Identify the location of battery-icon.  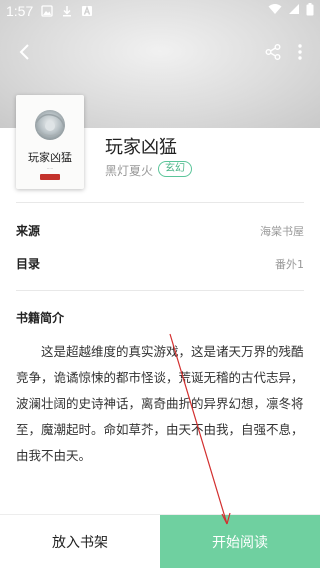
(310, 11).